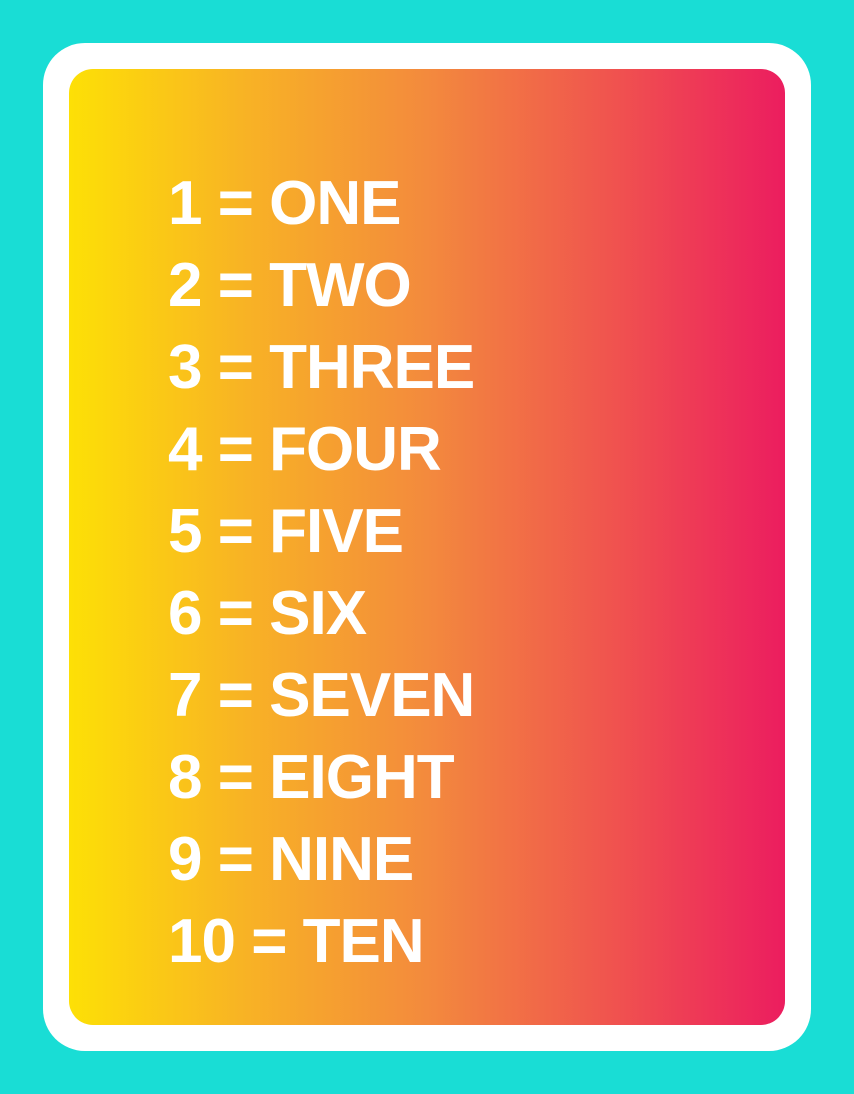 The height and width of the screenshot is (1094, 854). Describe the element at coordinates (285, 203) in the screenshot. I see `number-row-1: 1 = ONE` at that location.